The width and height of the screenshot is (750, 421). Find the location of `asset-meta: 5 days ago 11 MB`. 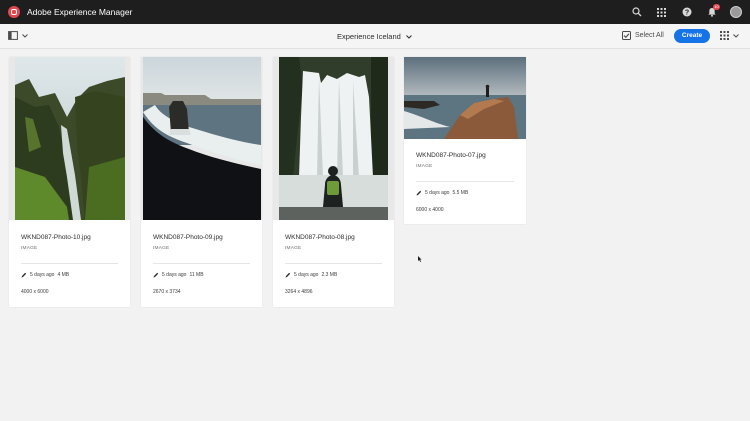

asset-meta: 5 days ago 11 MB is located at coordinates (178, 275).